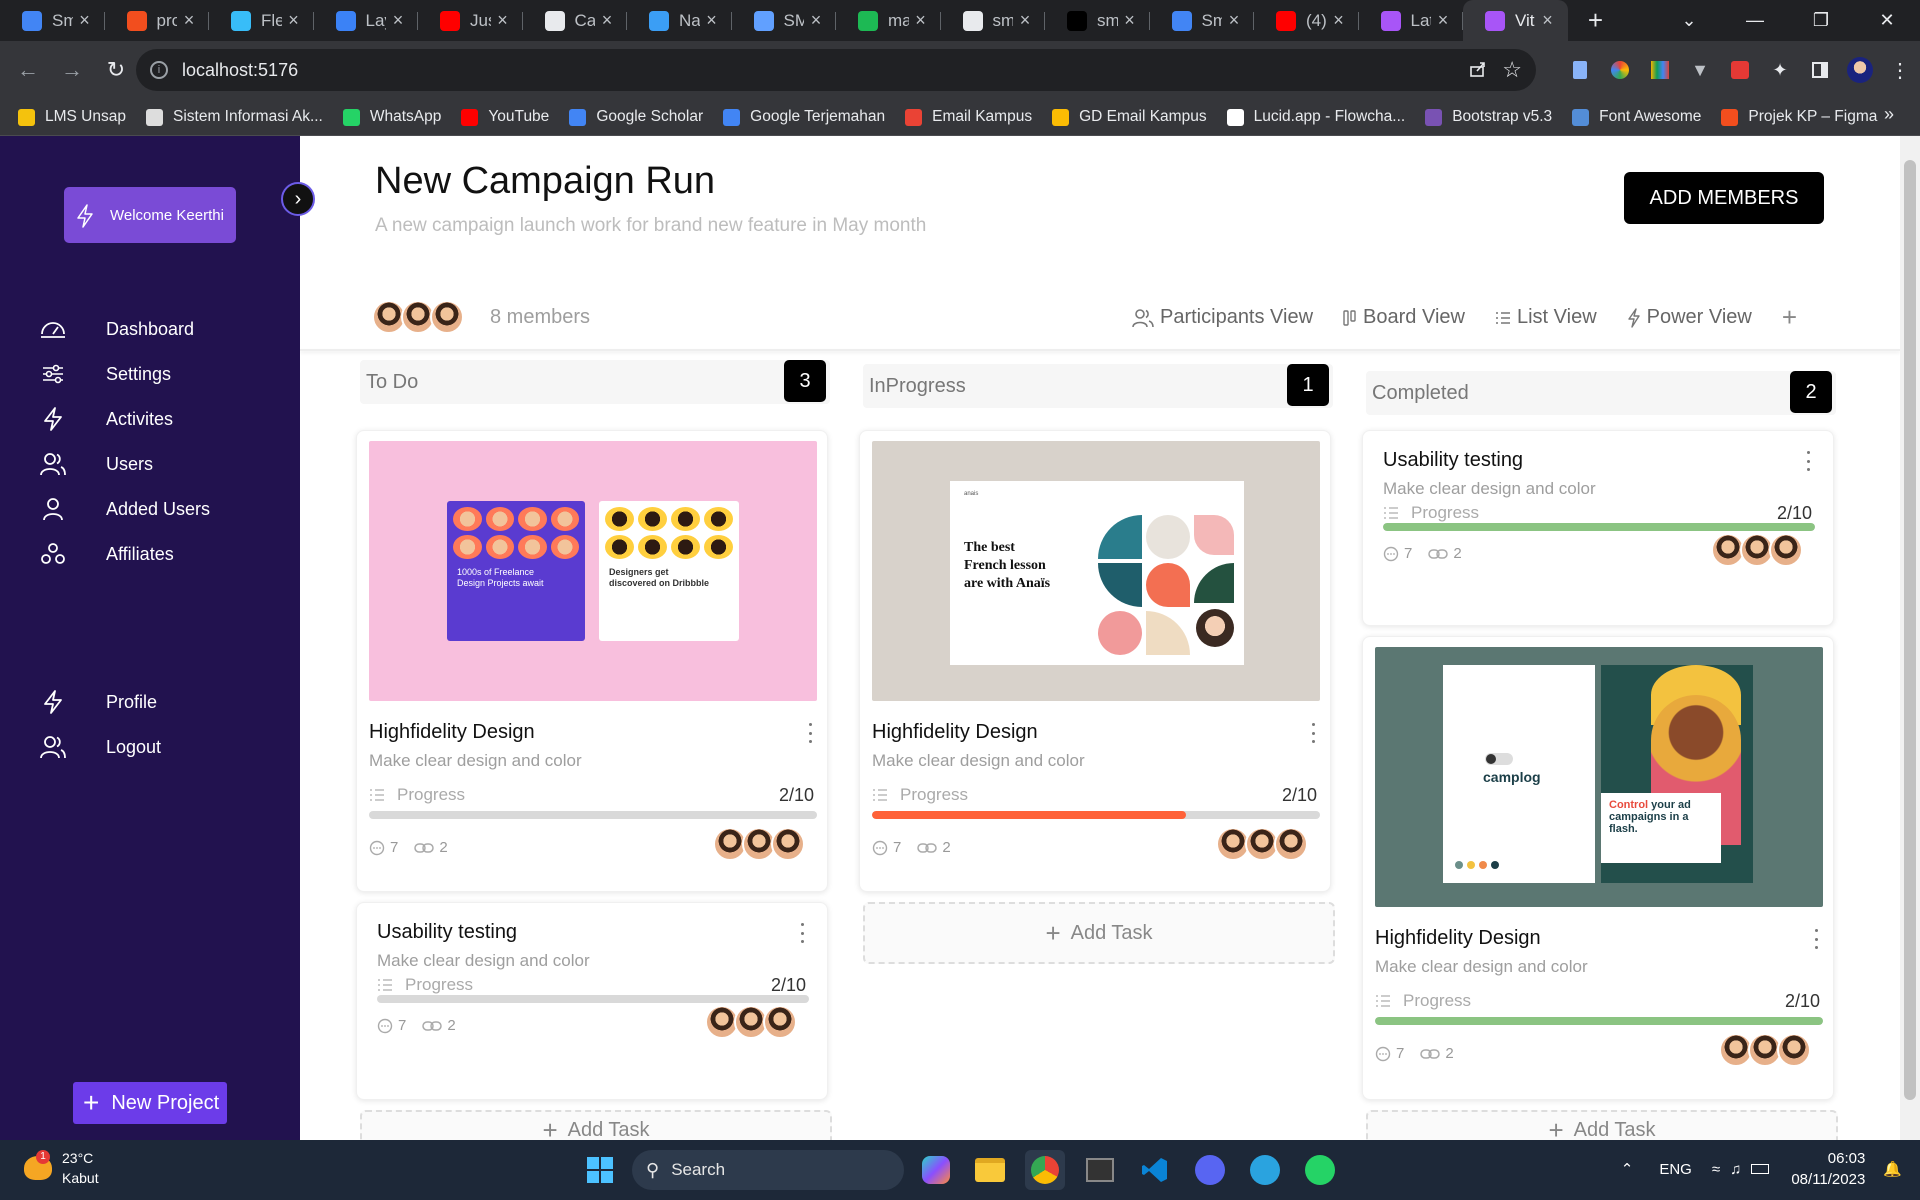 This screenshot has height=1200, width=1920. Describe the element at coordinates (1478, 71) in the screenshot. I see `share-icon` at that location.